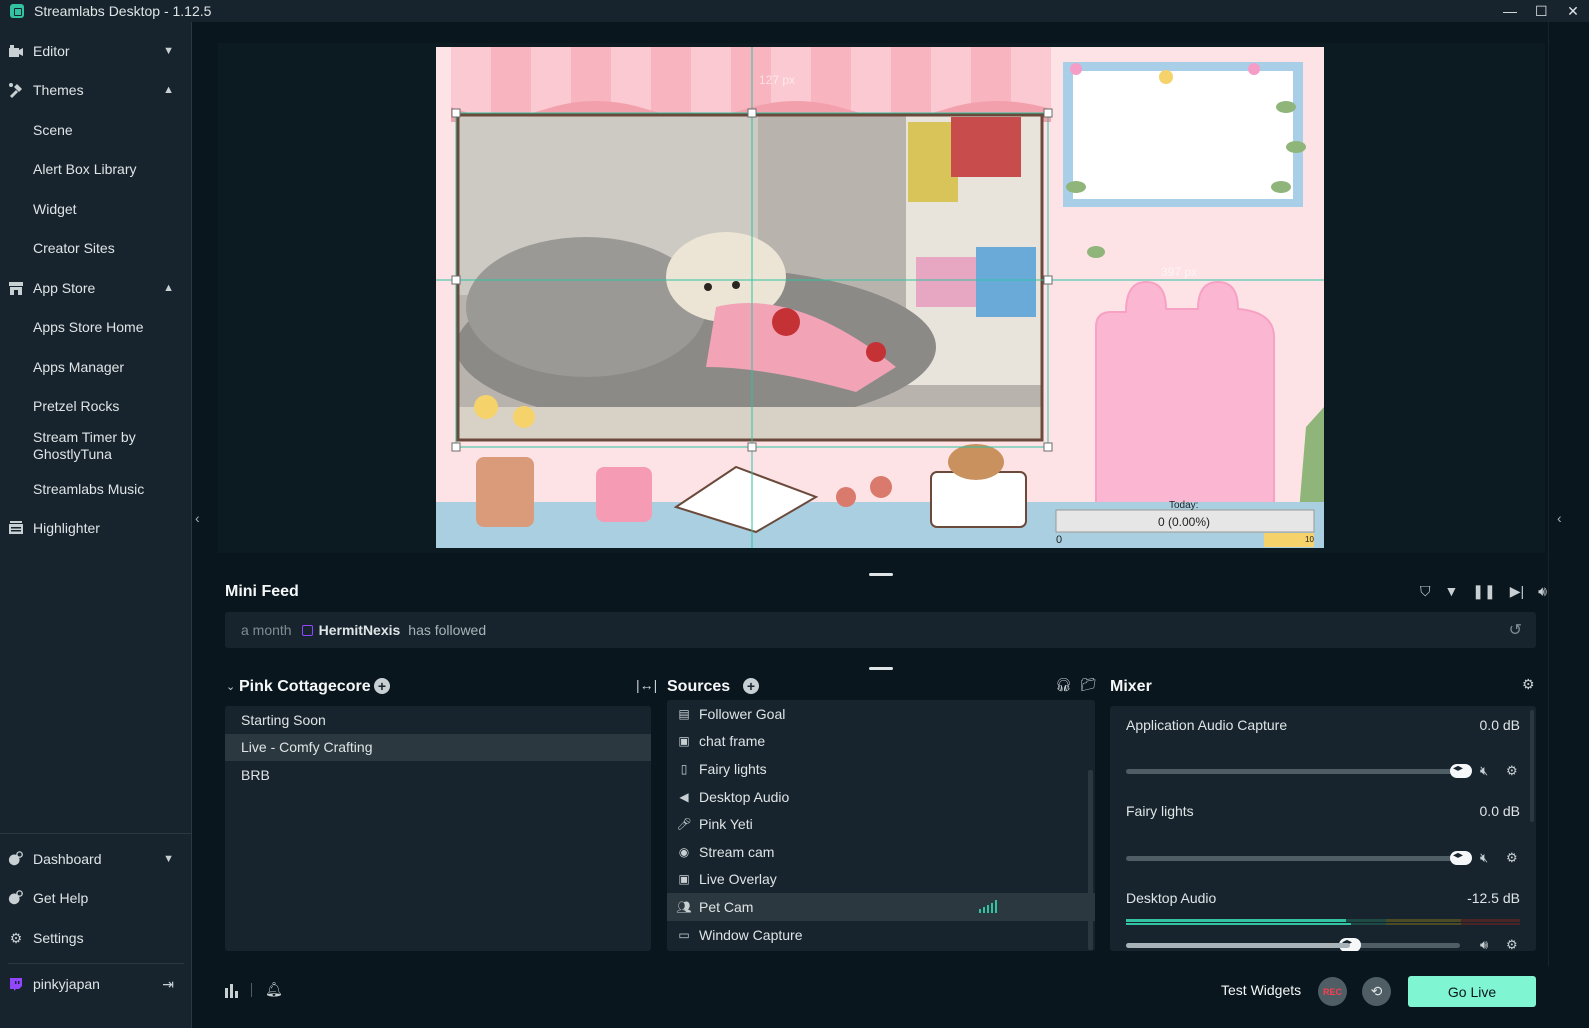  Describe the element at coordinates (881, 769) in the screenshot. I see `source-item: ▯ Fairy lights` at that location.